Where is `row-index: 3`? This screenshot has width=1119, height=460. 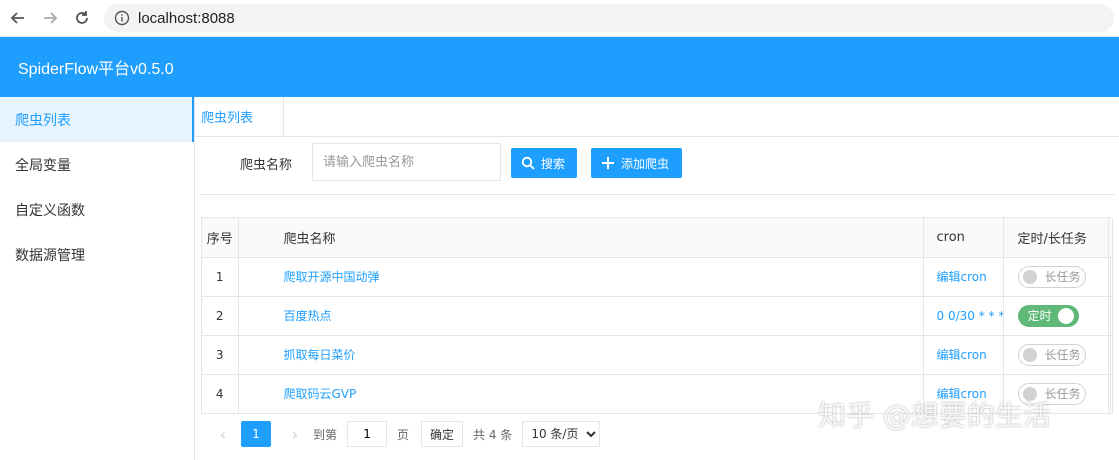
row-index: 3 is located at coordinates (220, 355).